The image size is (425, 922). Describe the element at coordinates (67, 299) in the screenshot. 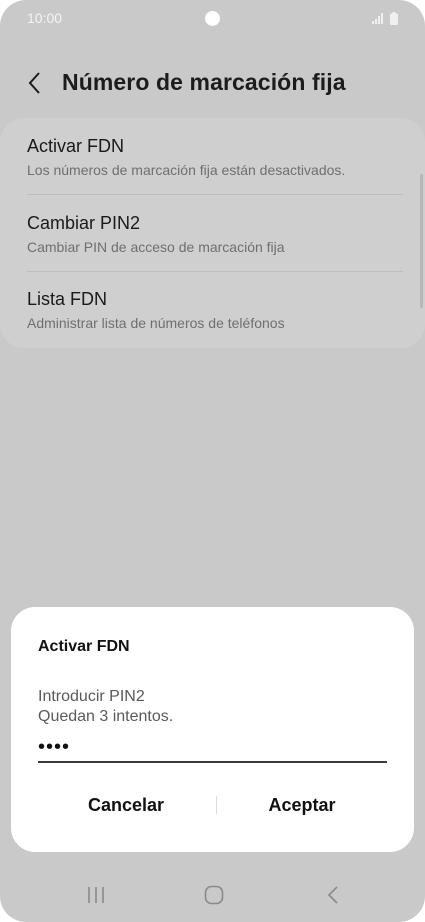

I see `list-item-title: Lista FDN` at that location.